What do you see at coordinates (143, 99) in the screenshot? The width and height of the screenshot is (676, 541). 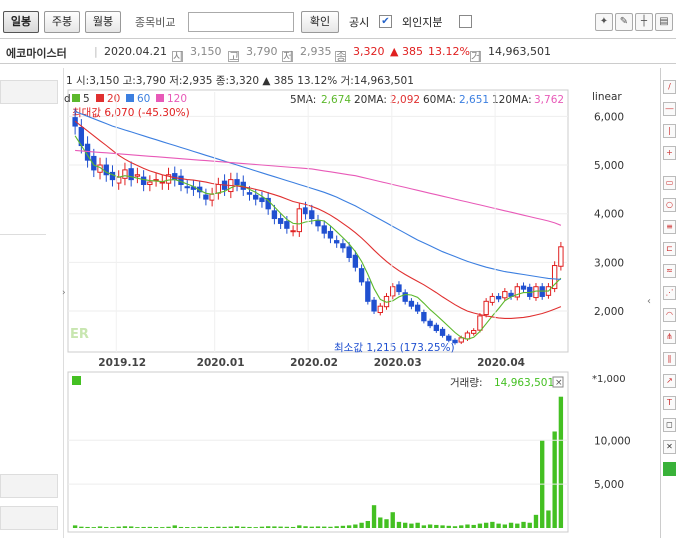 I see `legend-label-60: 60` at bounding box center [143, 99].